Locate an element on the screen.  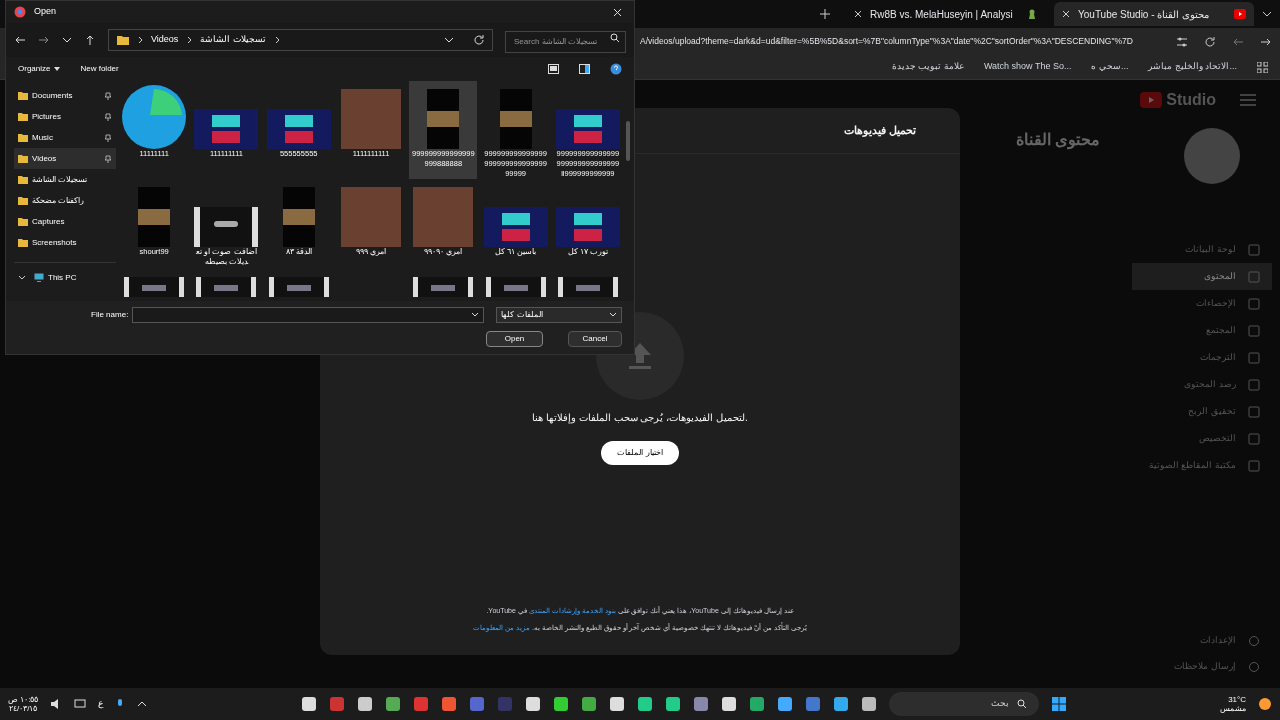
address-bar: A/videos/upload?theme=dark&d=ud&filter=%5B%5D&sort=%7B"columnType"%3A"date"%2C"sortOrder"%3A"DESCENDING"%7D is located at coordinates (904, 41).